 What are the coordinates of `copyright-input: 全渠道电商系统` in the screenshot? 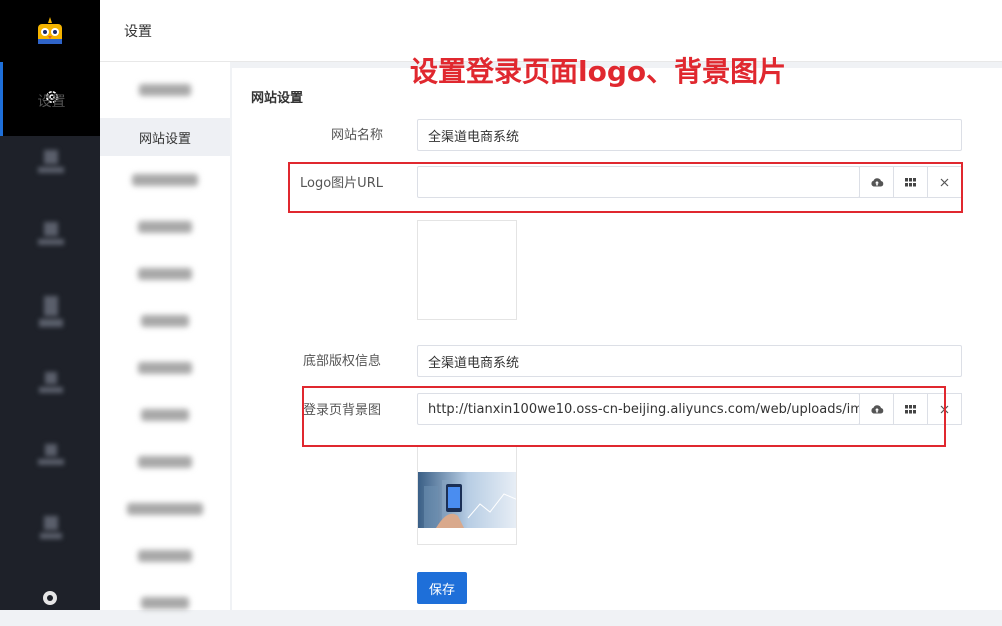 It's located at (689, 361).